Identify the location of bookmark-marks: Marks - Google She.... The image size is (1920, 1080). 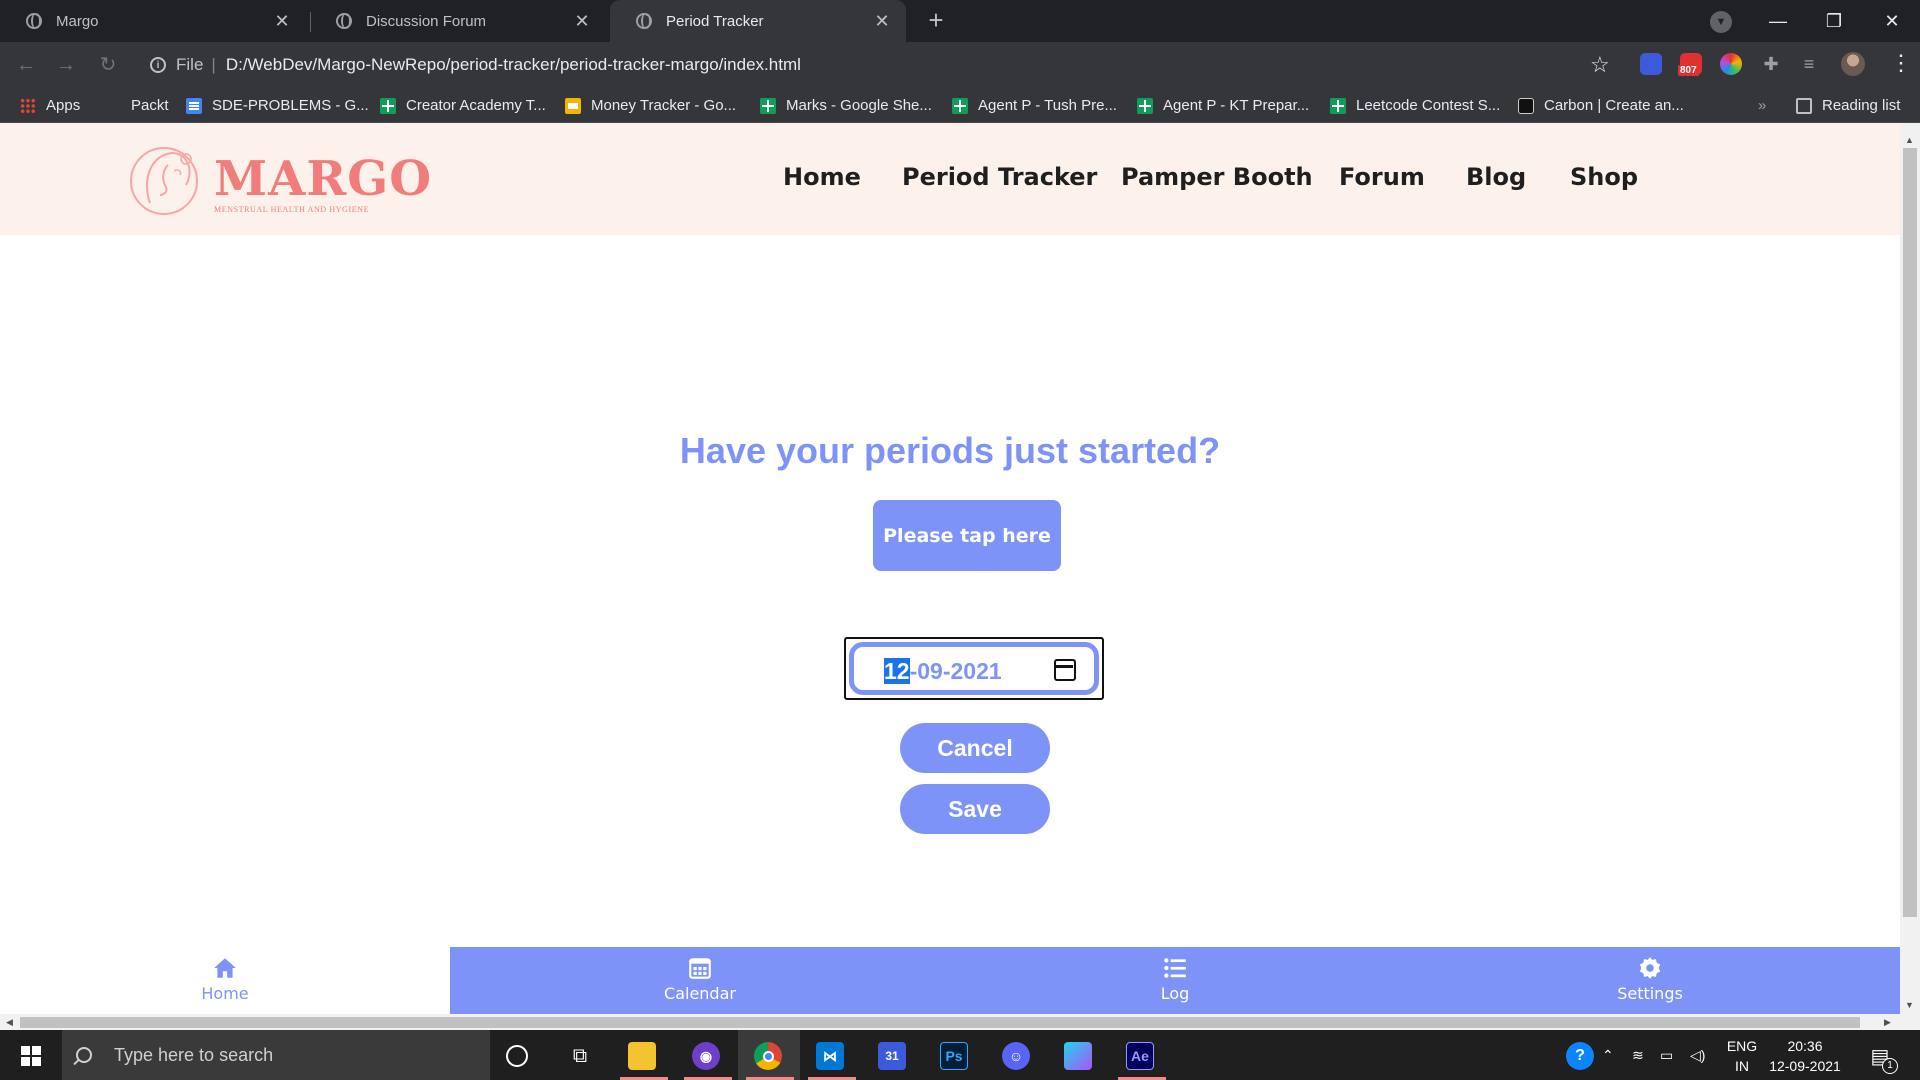
(846, 105).